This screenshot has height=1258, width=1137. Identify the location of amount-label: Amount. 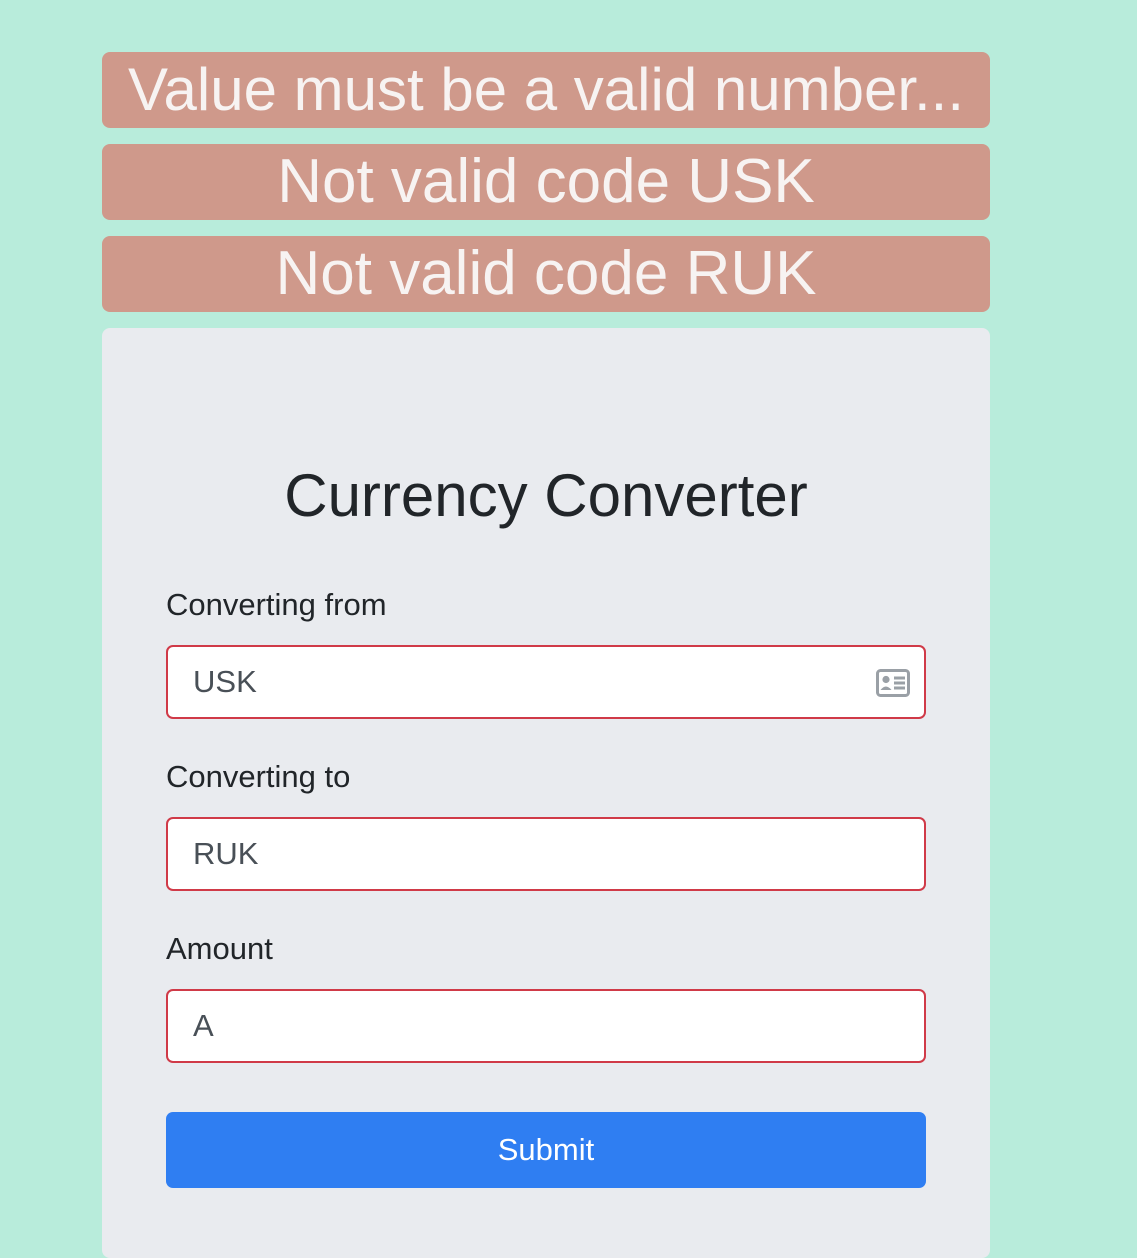
(219, 948).